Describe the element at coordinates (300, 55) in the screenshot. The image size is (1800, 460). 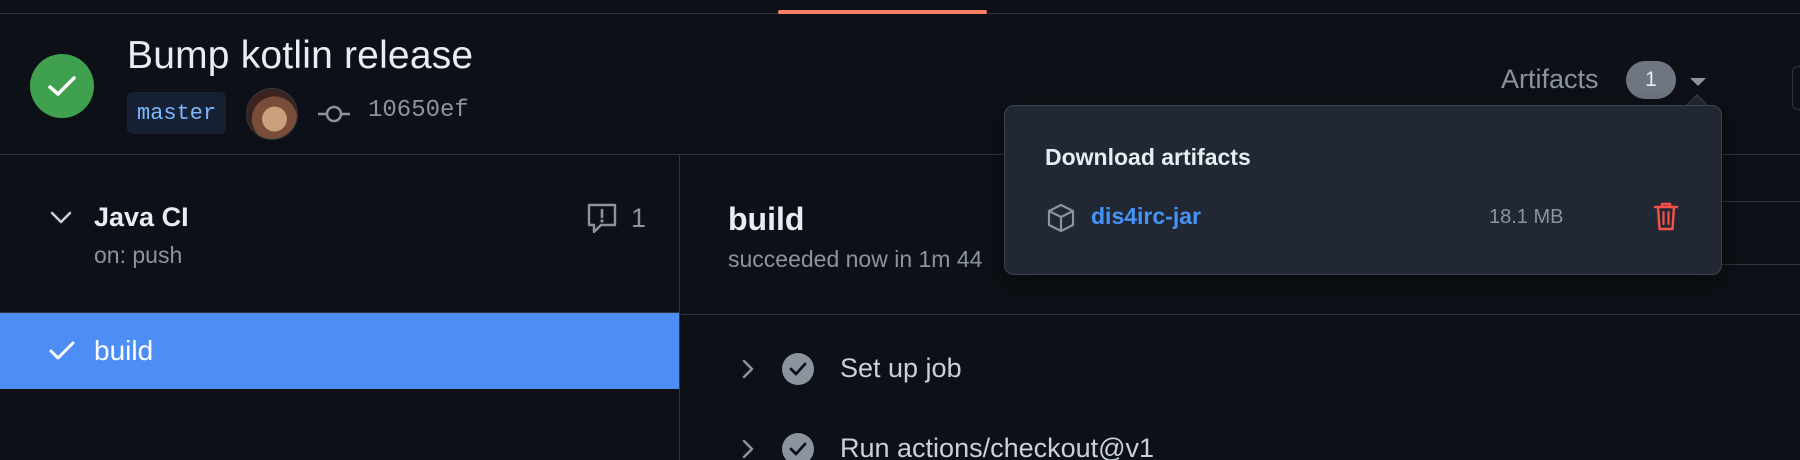
I see `run-title: Bump kotlin release` at that location.